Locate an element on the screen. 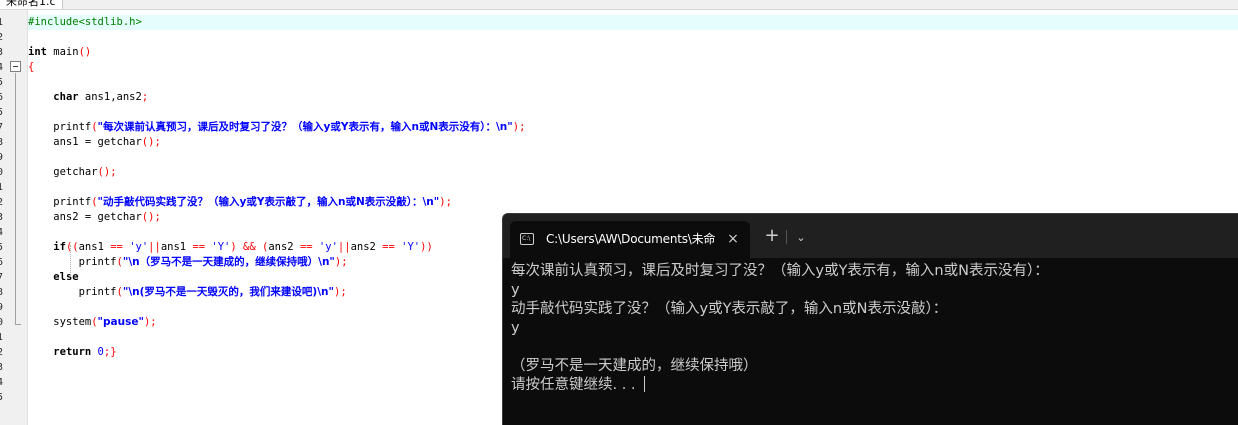 This screenshot has height=425, width=1238. text-cursor is located at coordinates (645, 384).